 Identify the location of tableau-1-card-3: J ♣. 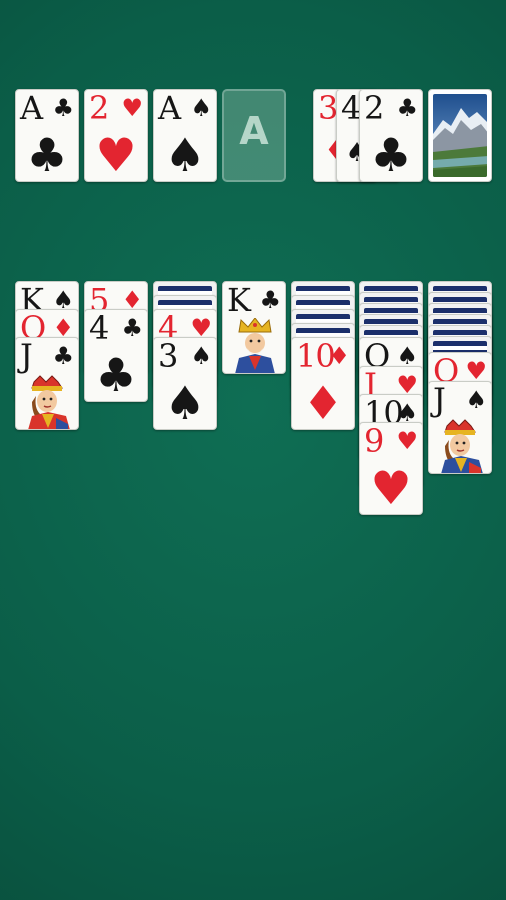
(47, 383).